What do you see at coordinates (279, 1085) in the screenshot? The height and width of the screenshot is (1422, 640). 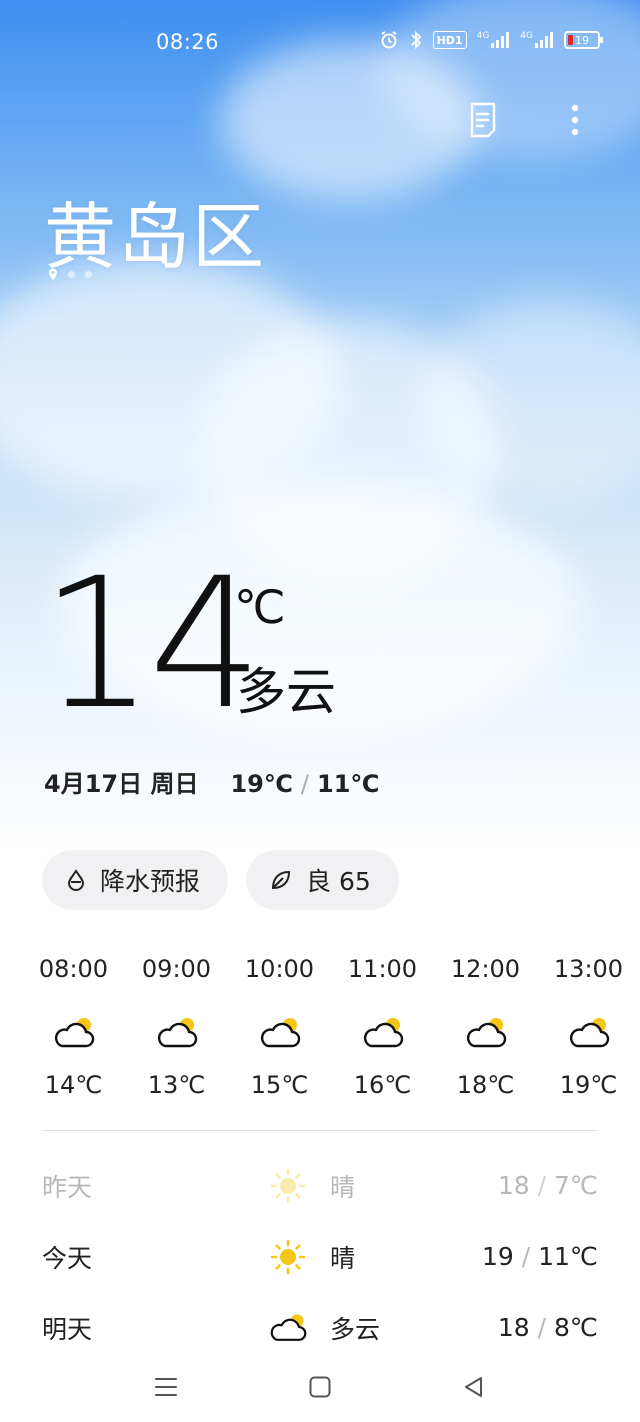 I see `hour-temperature: 15℃` at bounding box center [279, 1085].